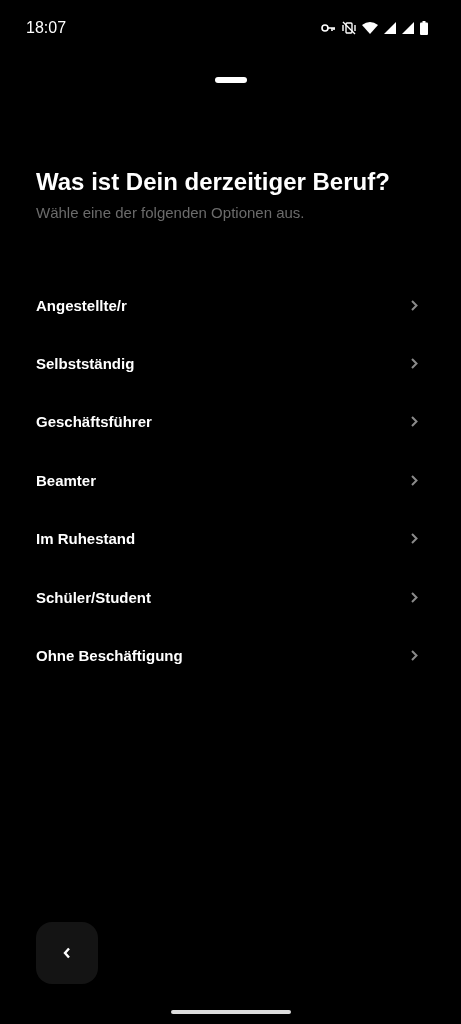 This screenshot has width=461, height=1024. I want to click on battery-icon, so click(424, 28).